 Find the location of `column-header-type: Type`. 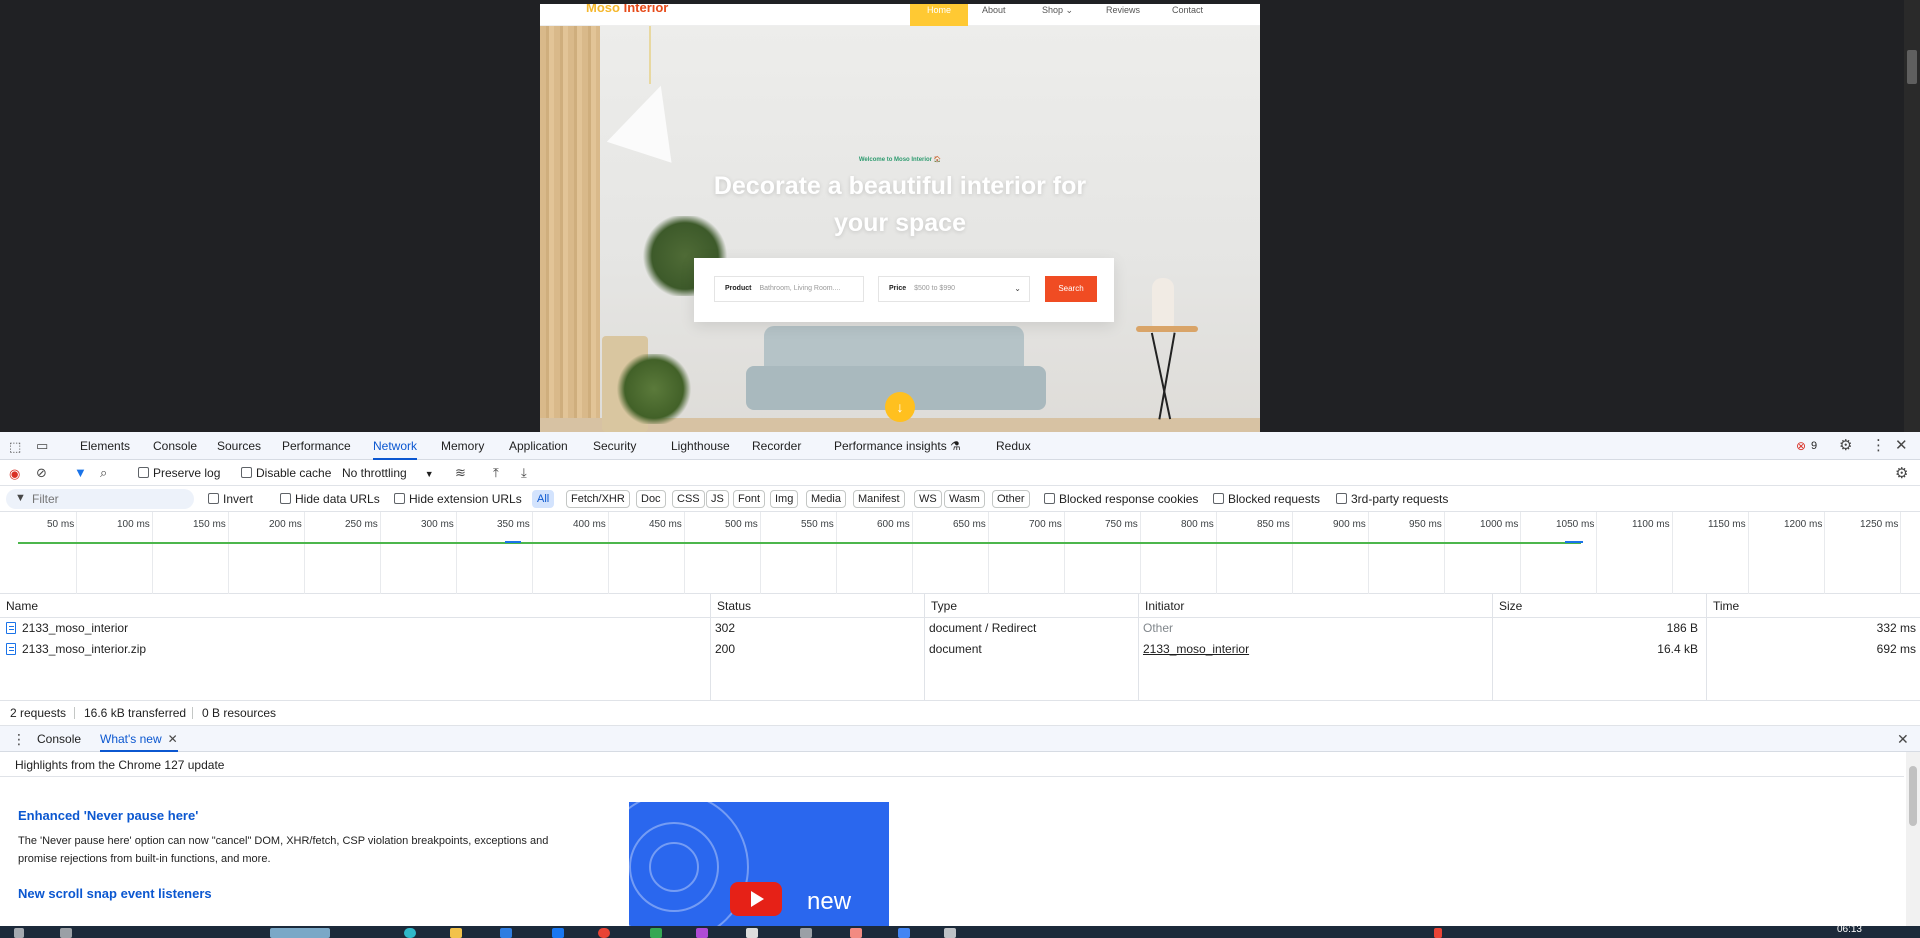

column-header-type: Type is located at coordinates (1031, 606).